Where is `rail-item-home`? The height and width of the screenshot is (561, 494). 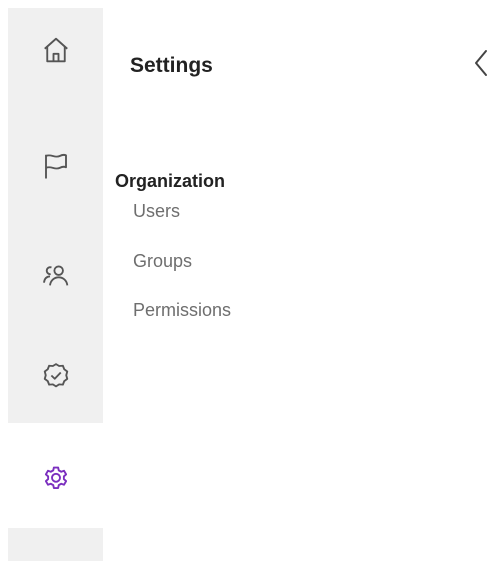
rail-item-home is located at coordinates (55, 50).